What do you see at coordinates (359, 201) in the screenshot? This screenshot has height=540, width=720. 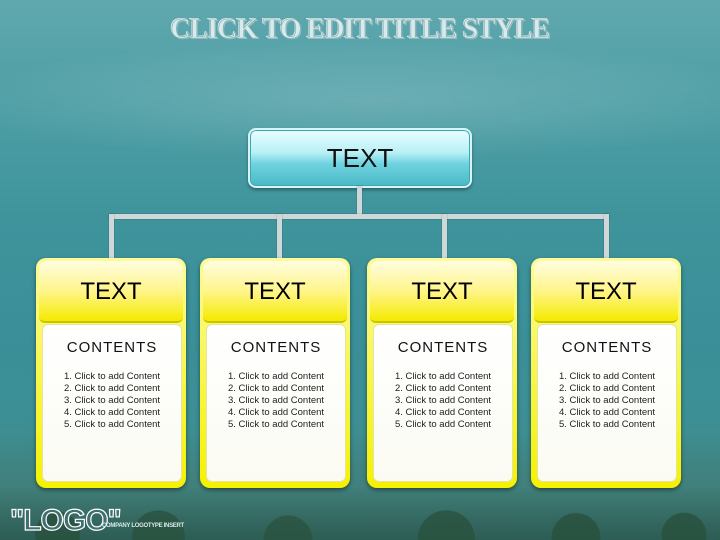 I see `connector-trunk` at bounding box center [359, 201].